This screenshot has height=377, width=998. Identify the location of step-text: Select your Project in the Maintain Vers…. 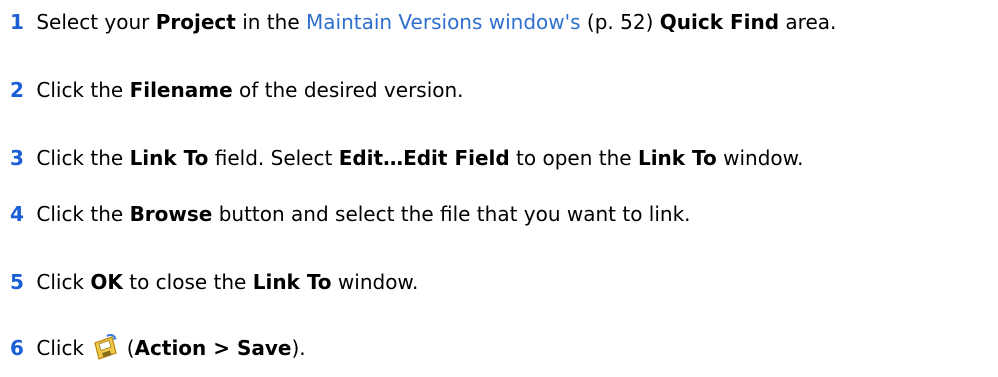
(436, 22).